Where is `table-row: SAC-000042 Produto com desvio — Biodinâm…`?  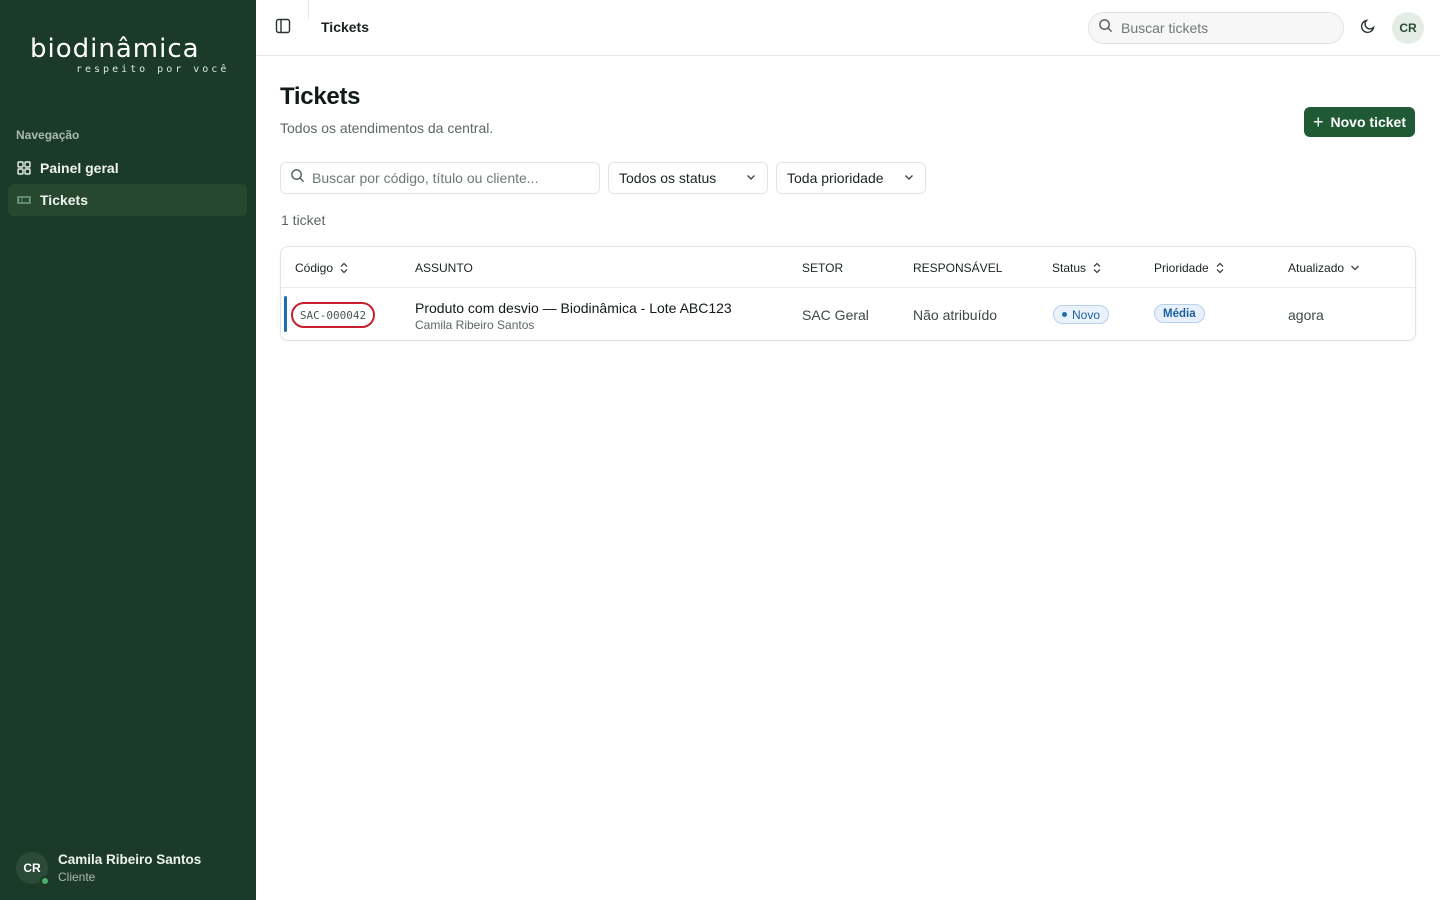
table-row: SAC-000042 Produto com desvio — Biodinâm… is located at coordinates (848, 314).